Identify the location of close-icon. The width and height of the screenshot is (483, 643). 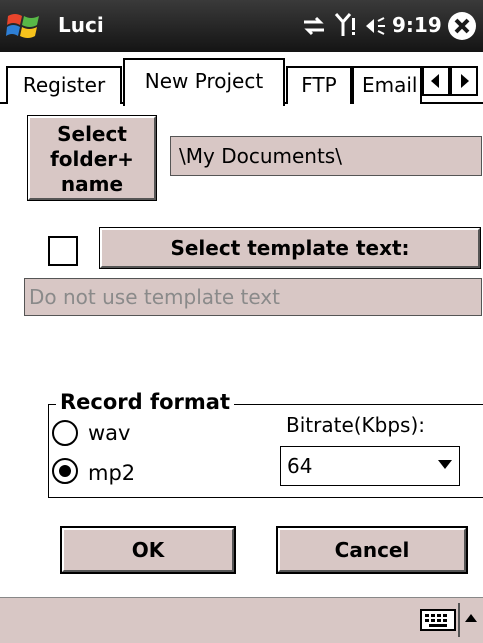
(462, 26).